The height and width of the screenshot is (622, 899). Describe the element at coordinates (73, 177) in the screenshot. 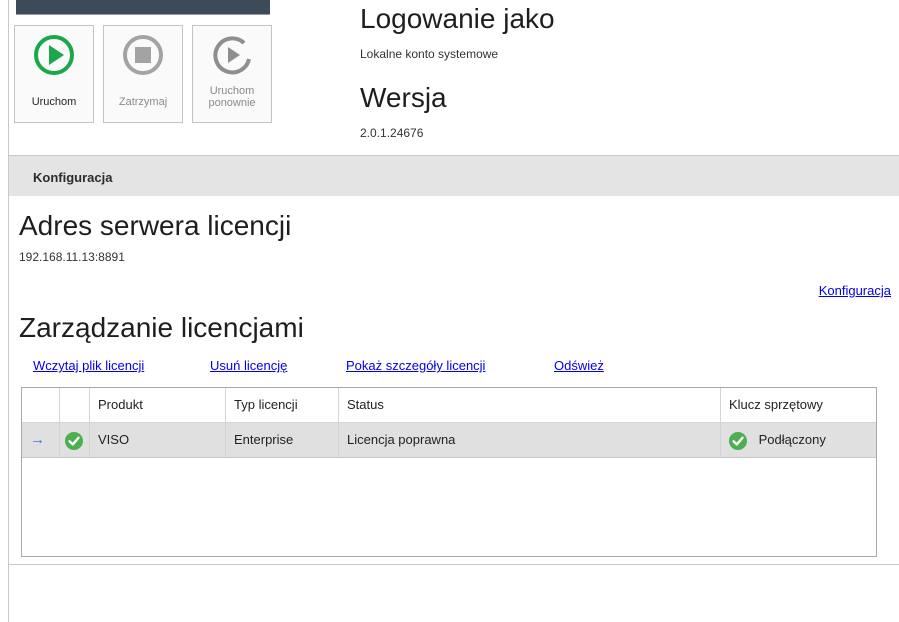

I see `configuration-section-title: Konfiguracja` at that location.